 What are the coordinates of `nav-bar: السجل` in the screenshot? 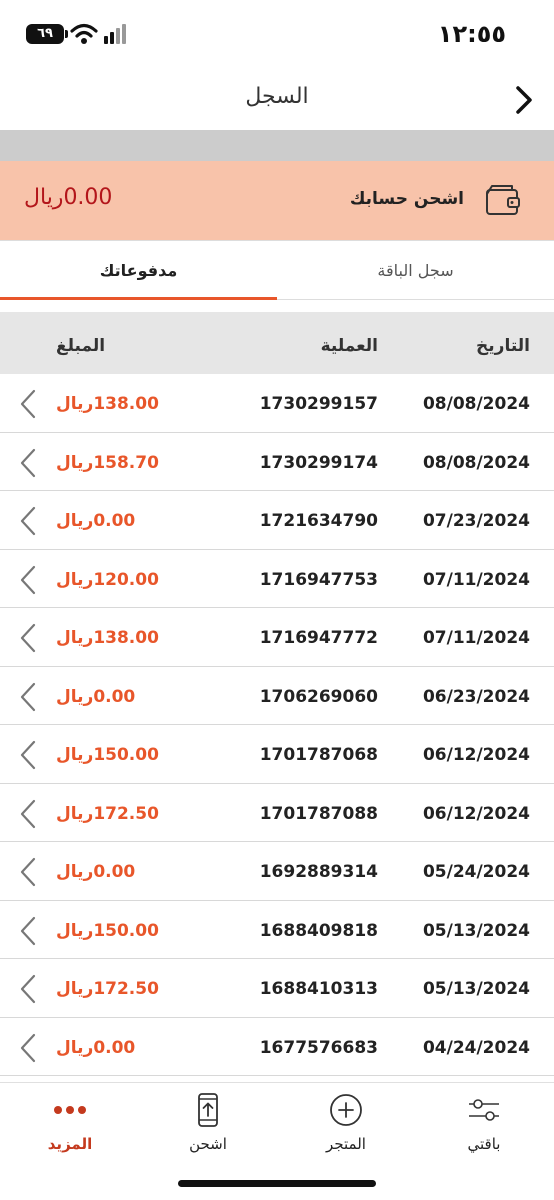 It's located at (277, 100).